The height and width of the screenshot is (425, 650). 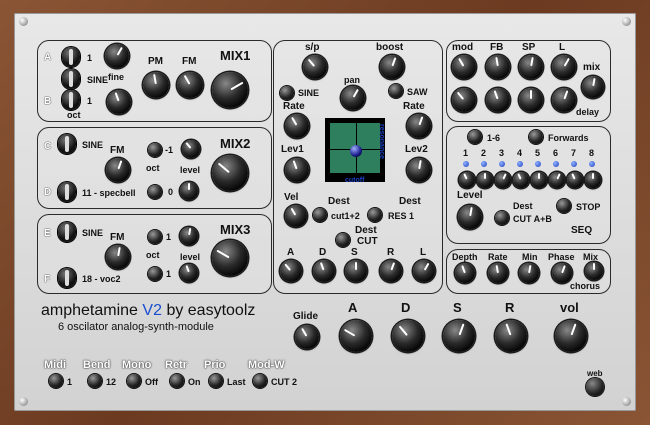 I want to click on dest-right-button, so click(x=375, y=215).